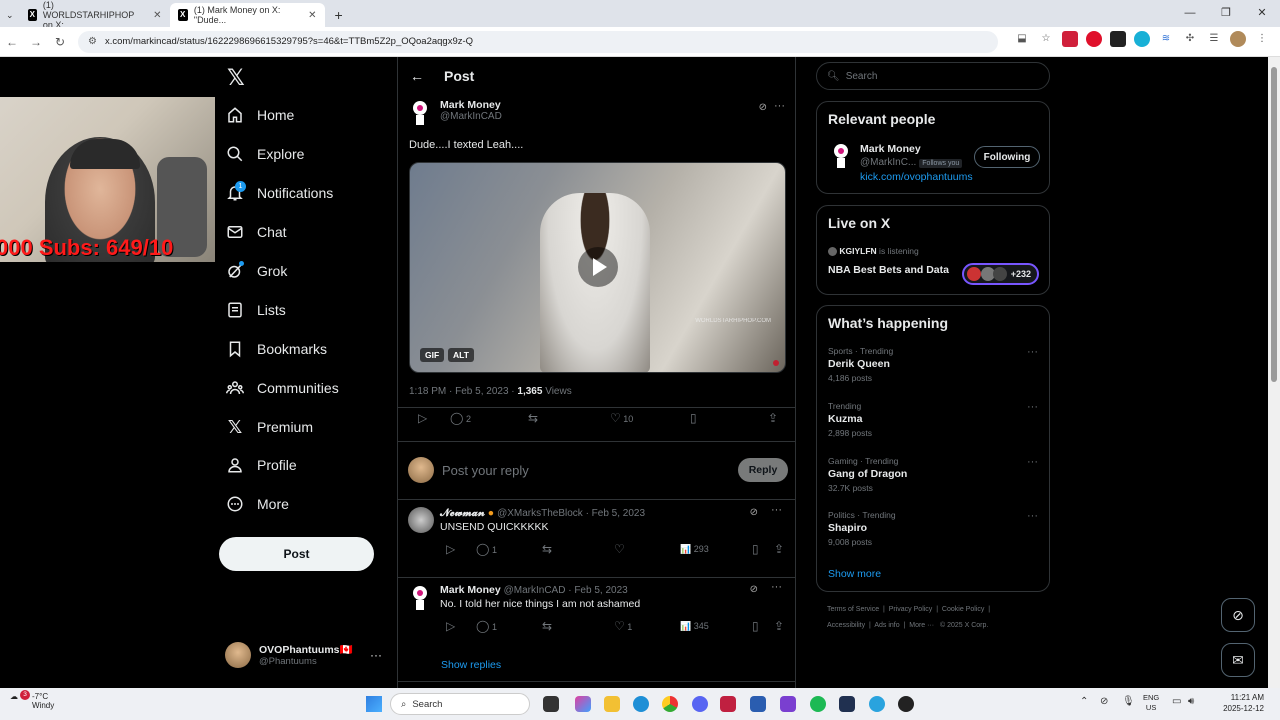  I want to click on nav-grok: Grok, so click(256, 271).